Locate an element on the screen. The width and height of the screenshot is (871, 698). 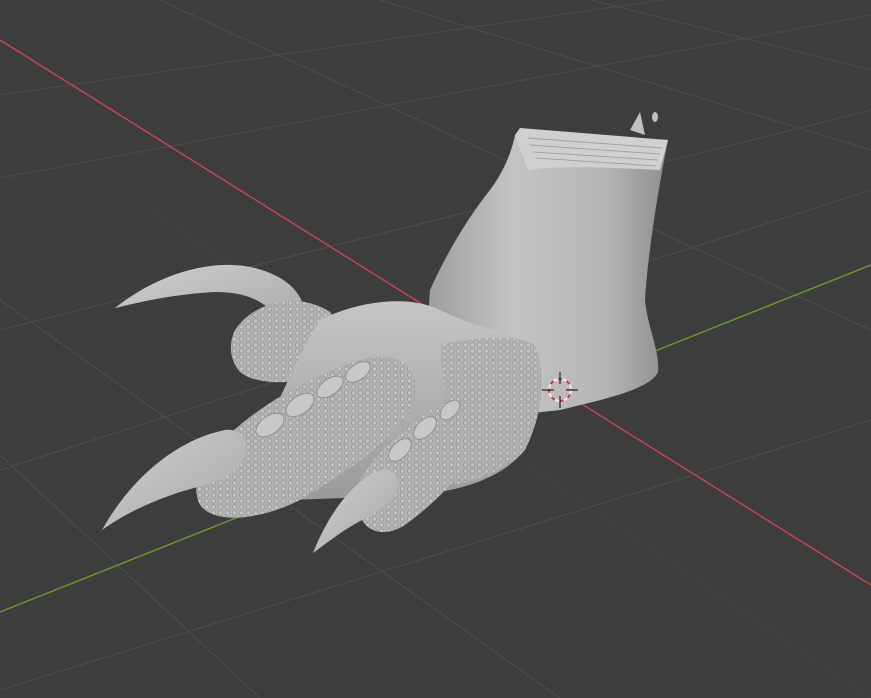
leg-nub is located at coordinates (655, 117).